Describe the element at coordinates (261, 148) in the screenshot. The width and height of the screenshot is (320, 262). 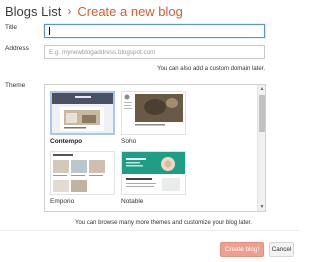
I see `theme-scrollbar: ▲ ▼` at that location.